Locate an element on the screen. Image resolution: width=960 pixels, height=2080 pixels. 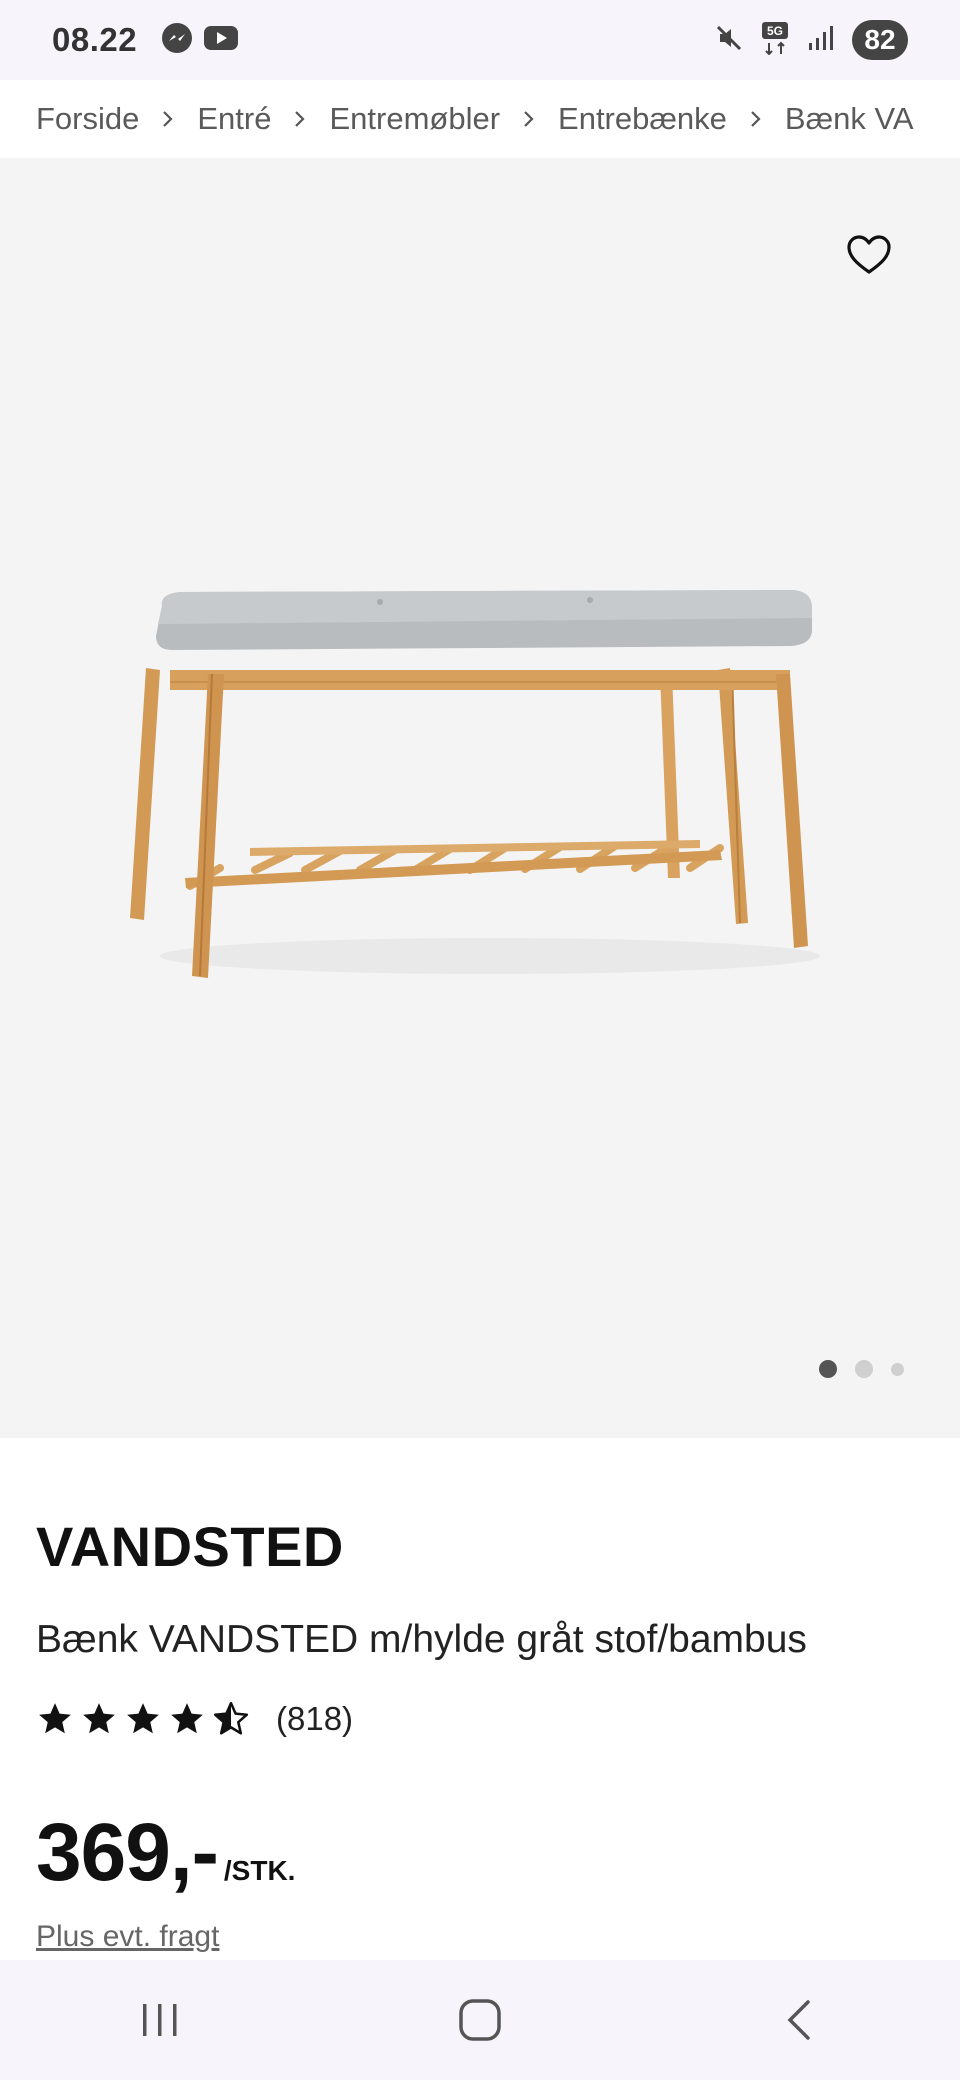
wishlist-button is located at coordinates (869, 255).